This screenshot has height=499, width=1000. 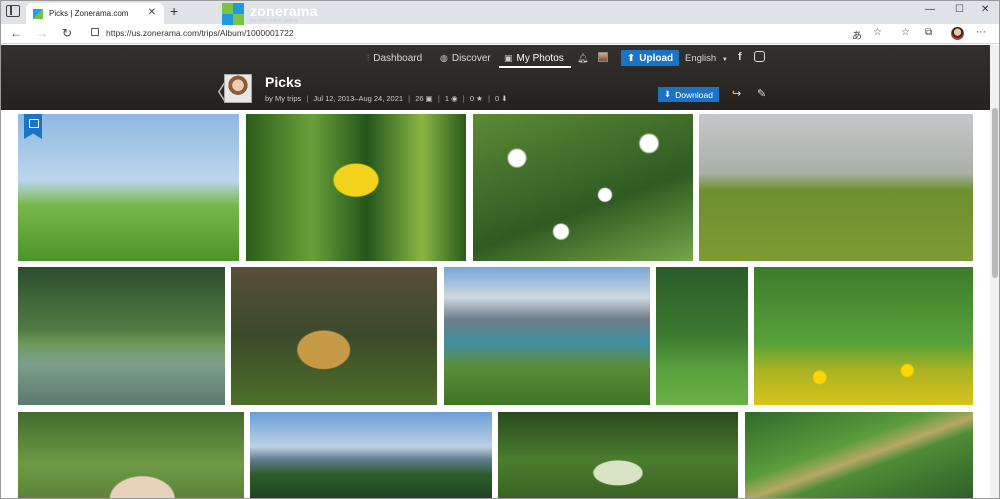 What do you see at coordinates (863, 336) in the screenshot?
I see `photo-yellow-meadow` at bounding box center [863, 336].